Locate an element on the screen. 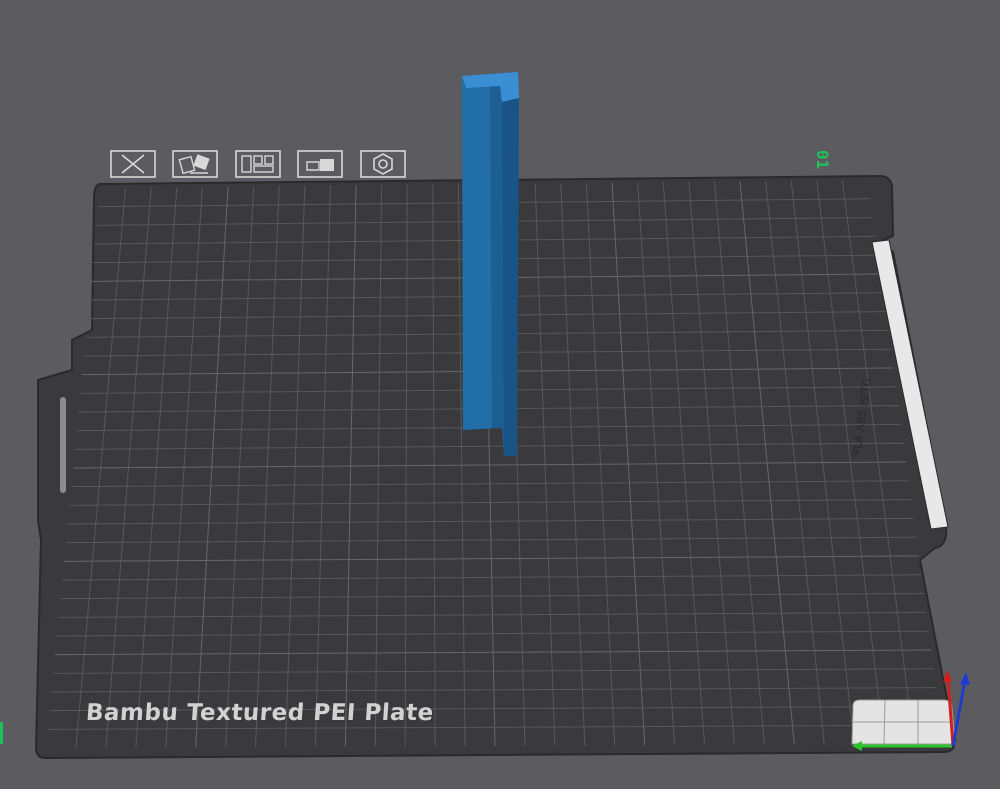 The image size is (1000, 789). gear-icon is located at coordinates (383, 164).